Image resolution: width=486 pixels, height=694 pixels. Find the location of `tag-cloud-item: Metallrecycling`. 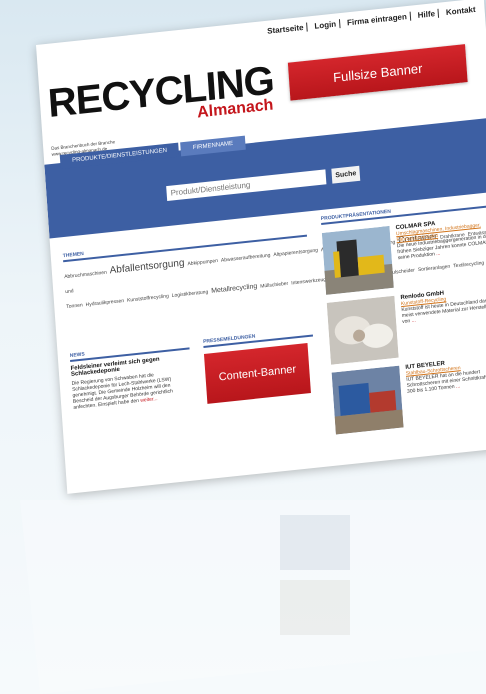

tag-cloud-item: Metallrecycling is located at coordinates (234, 289).